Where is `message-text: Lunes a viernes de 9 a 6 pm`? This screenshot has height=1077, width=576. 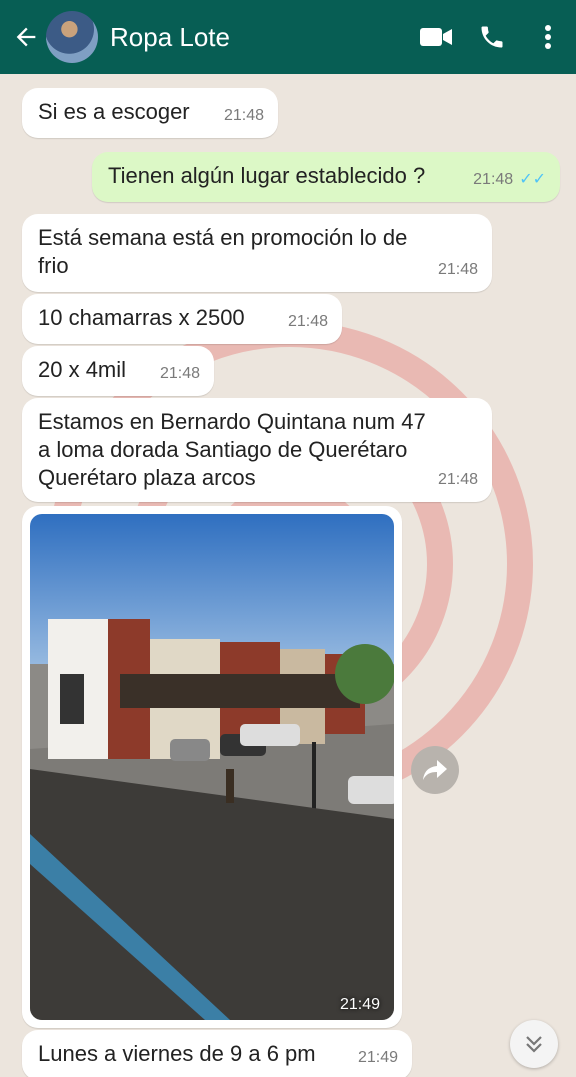
message-text: Lunes a viernes de 9 a 6 pm is located at coordinates (177, 1053).